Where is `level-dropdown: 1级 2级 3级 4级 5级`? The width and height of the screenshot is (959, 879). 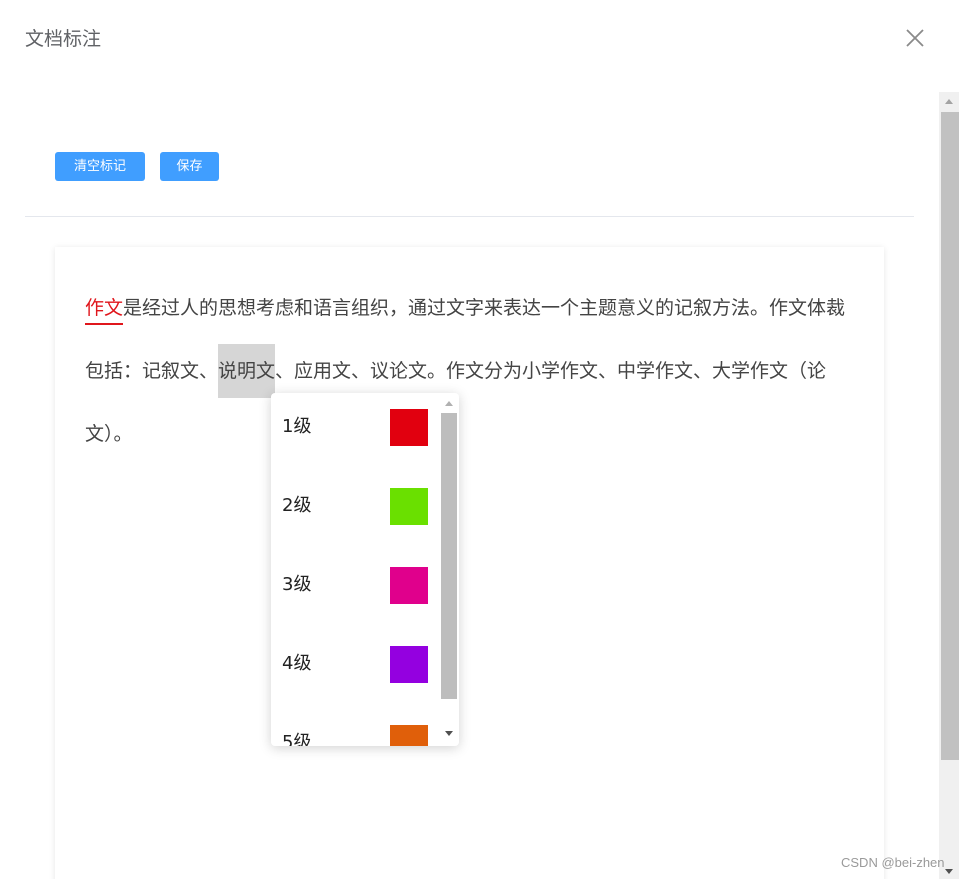 level-dropdown: 1级 2级 3级 4级 5级 is located at coordinates (365, 569).